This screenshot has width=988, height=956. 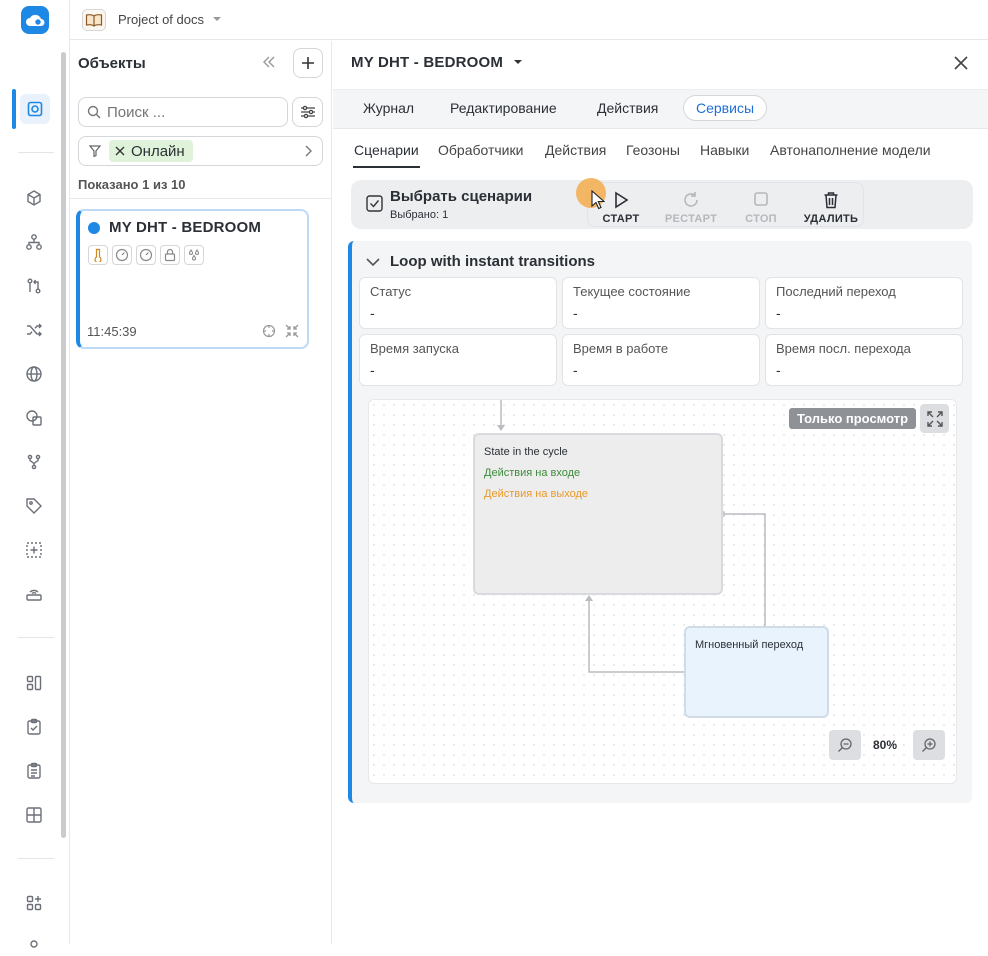 What do you see at coordinates (885, 745) in the screenshot?
I see `zoom-level: 80%` at bounding box center [885, 745].